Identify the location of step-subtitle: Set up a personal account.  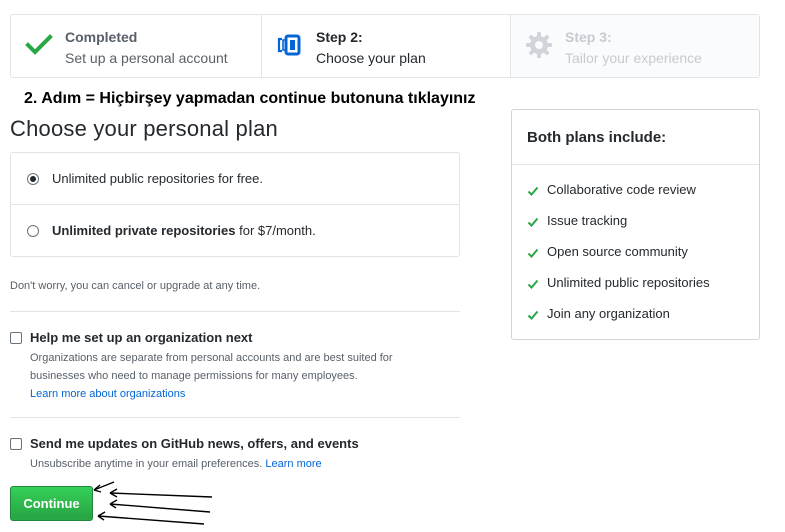
(146, 58).